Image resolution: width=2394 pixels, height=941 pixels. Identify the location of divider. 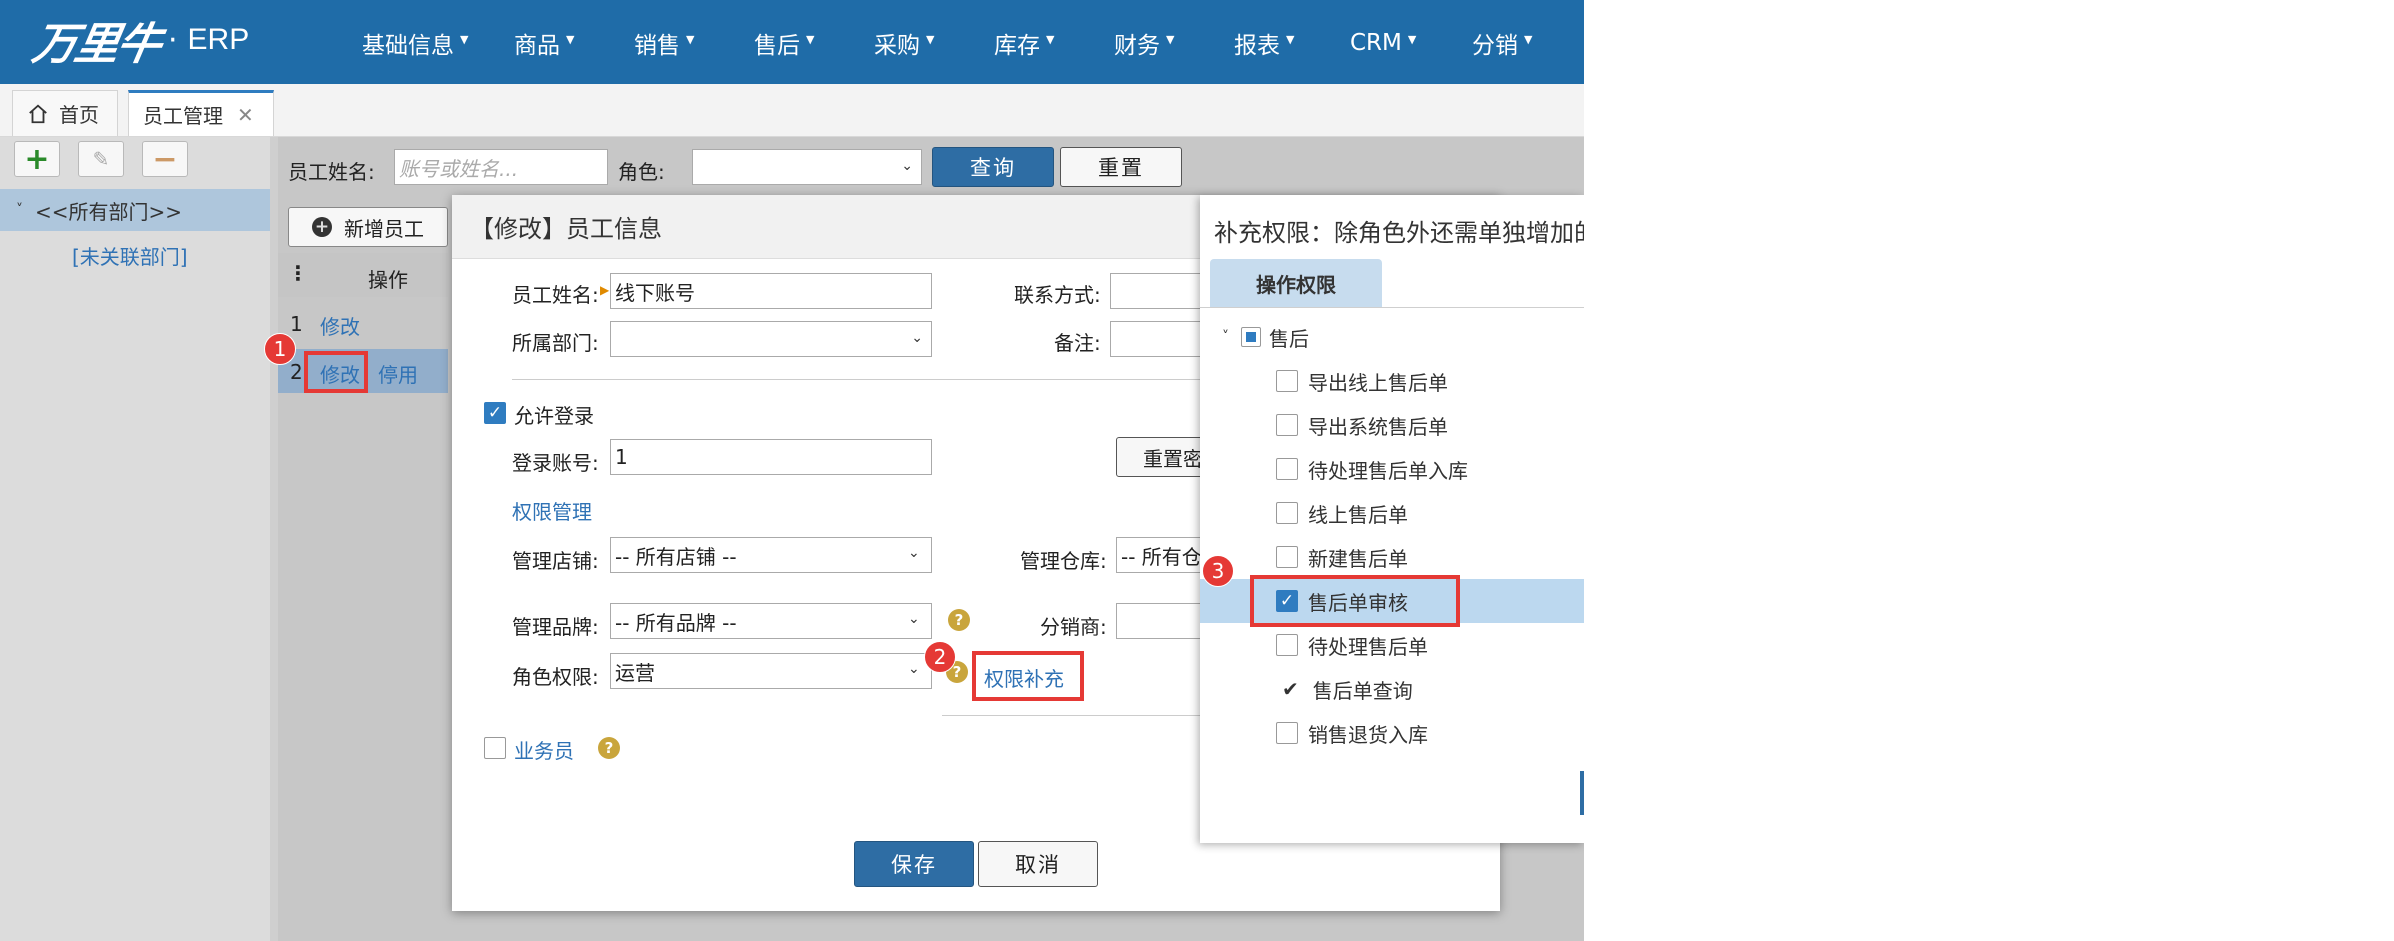
(877, 379).